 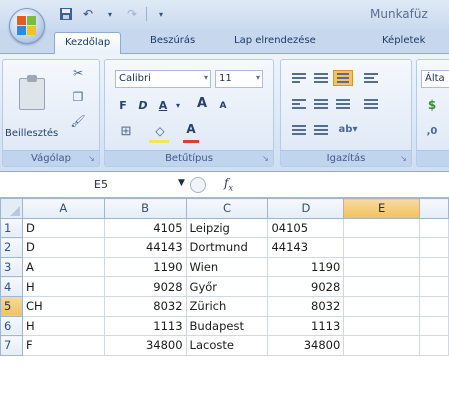 I want to click on cell-d2: 44143, so click(x=306, y=247).